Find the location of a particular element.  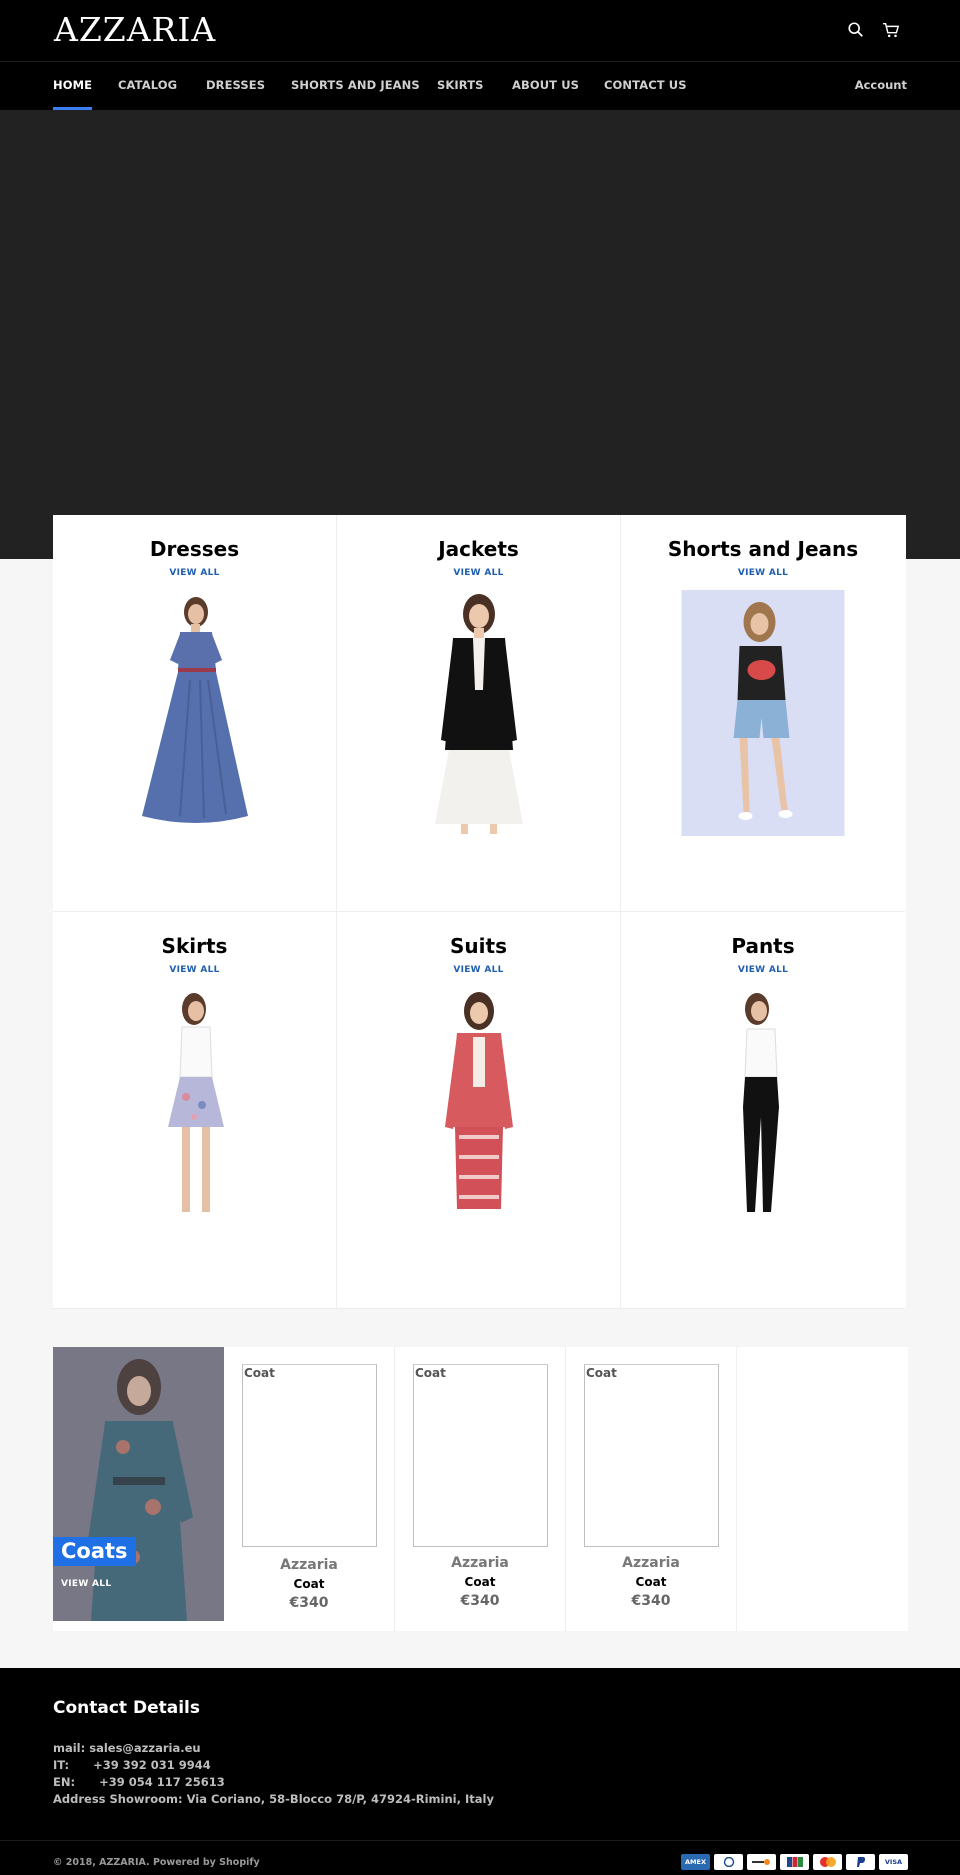

nav-item-catalog: CATALOG is located at coordinates (147, 86).